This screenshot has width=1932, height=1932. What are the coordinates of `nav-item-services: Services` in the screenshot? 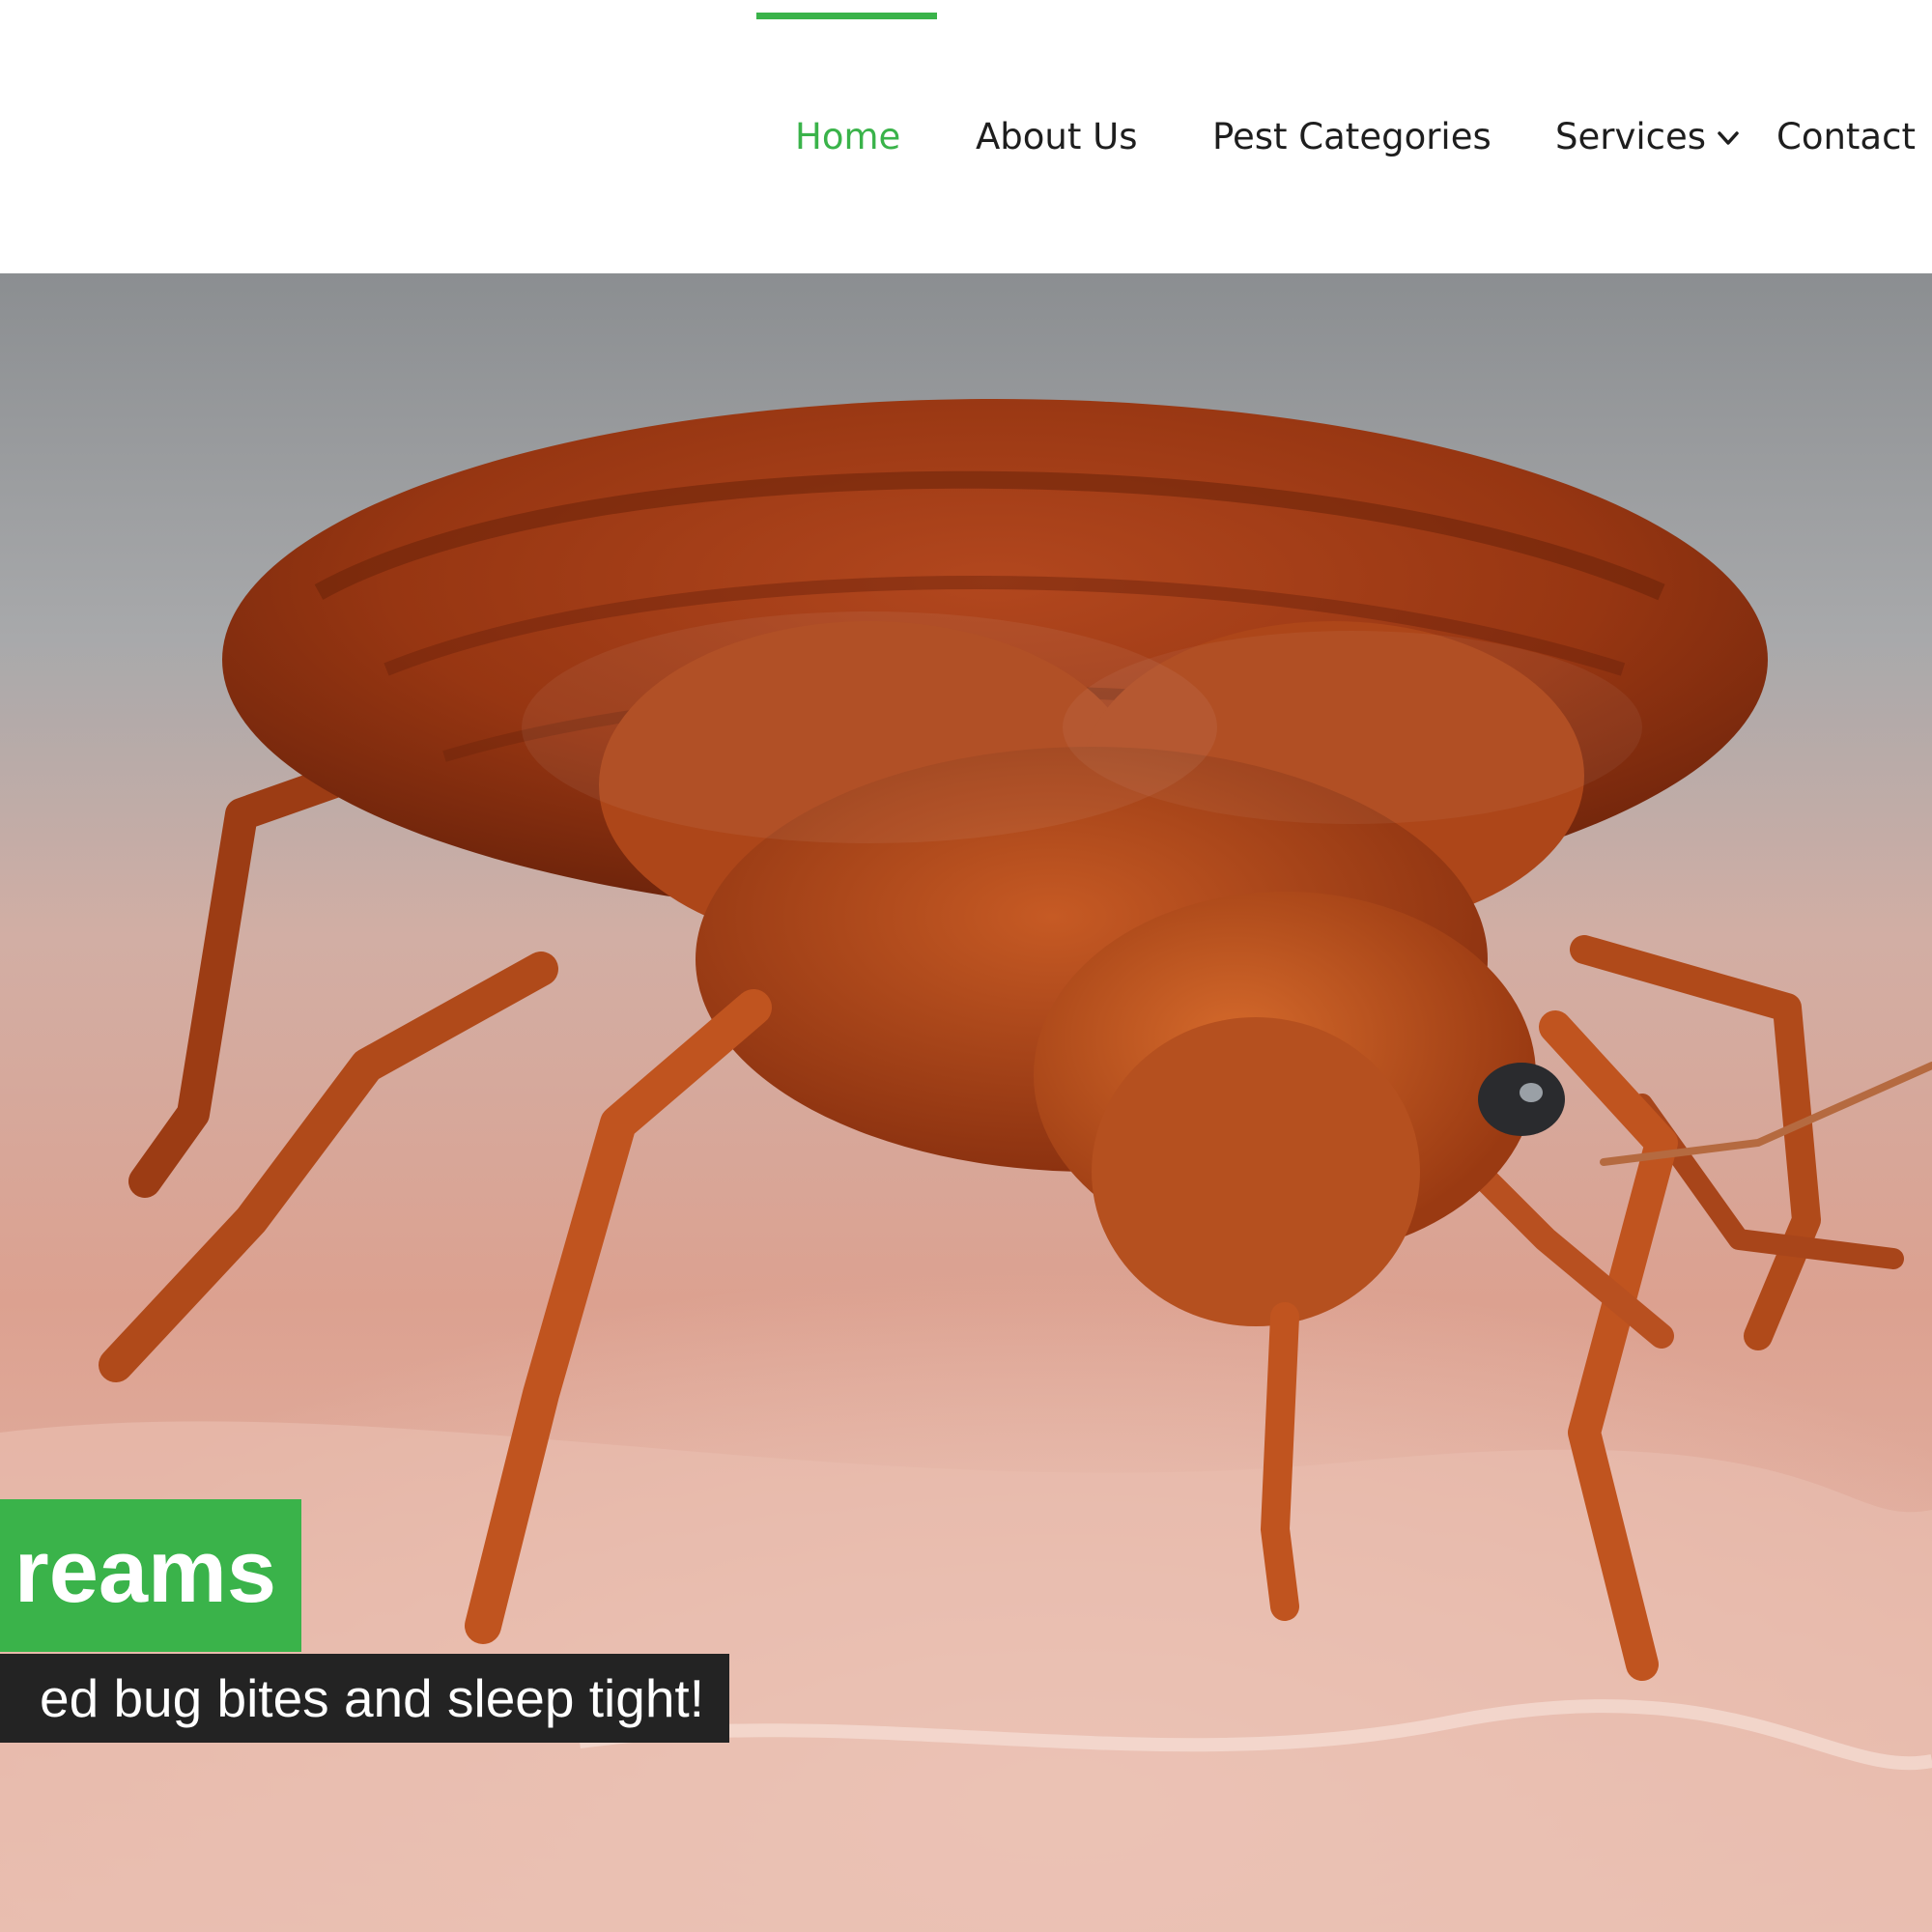 It's located at (1630, 137).